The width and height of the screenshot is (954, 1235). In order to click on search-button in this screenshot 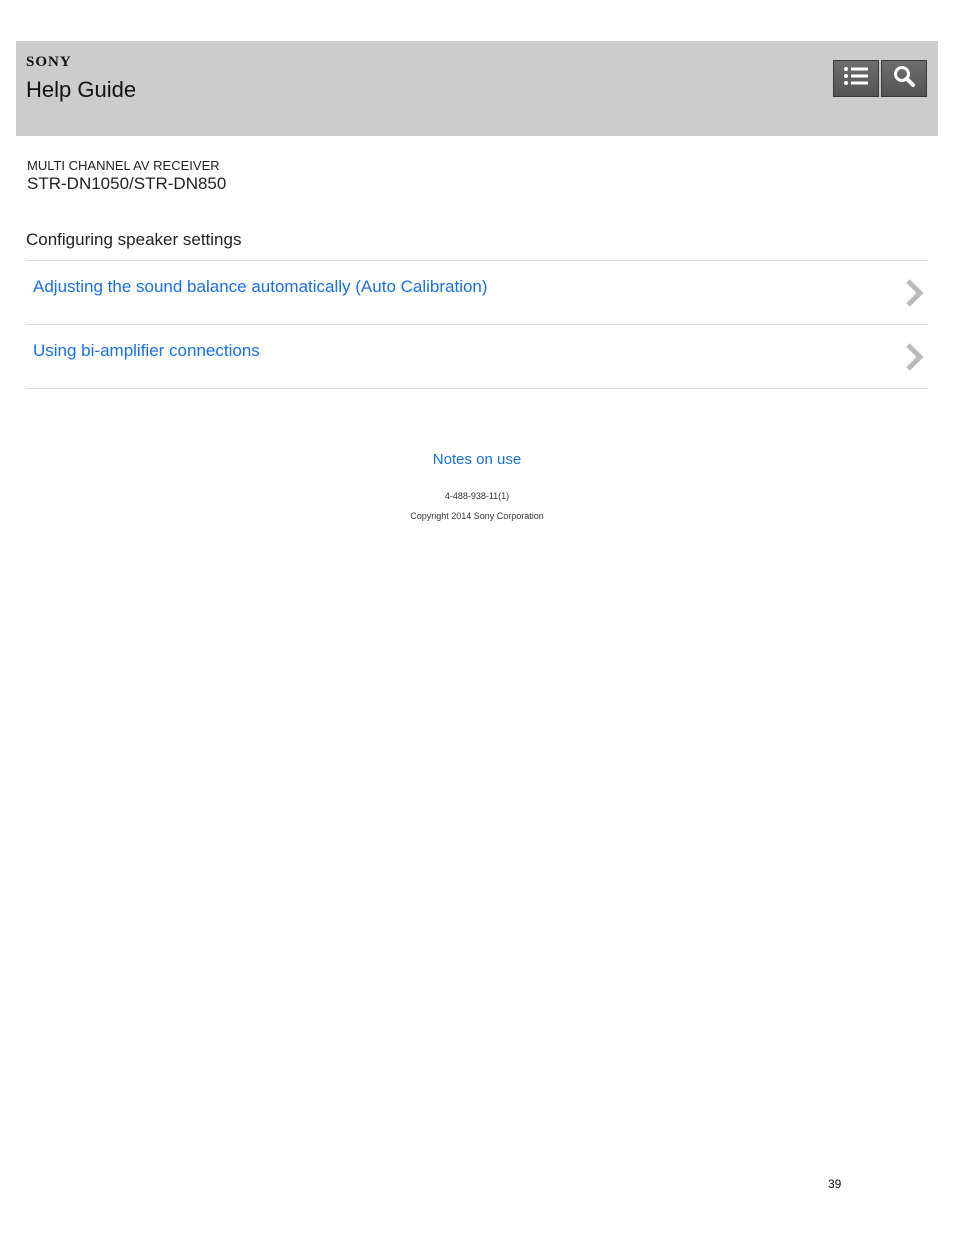, I will do `click(904, 78)`.